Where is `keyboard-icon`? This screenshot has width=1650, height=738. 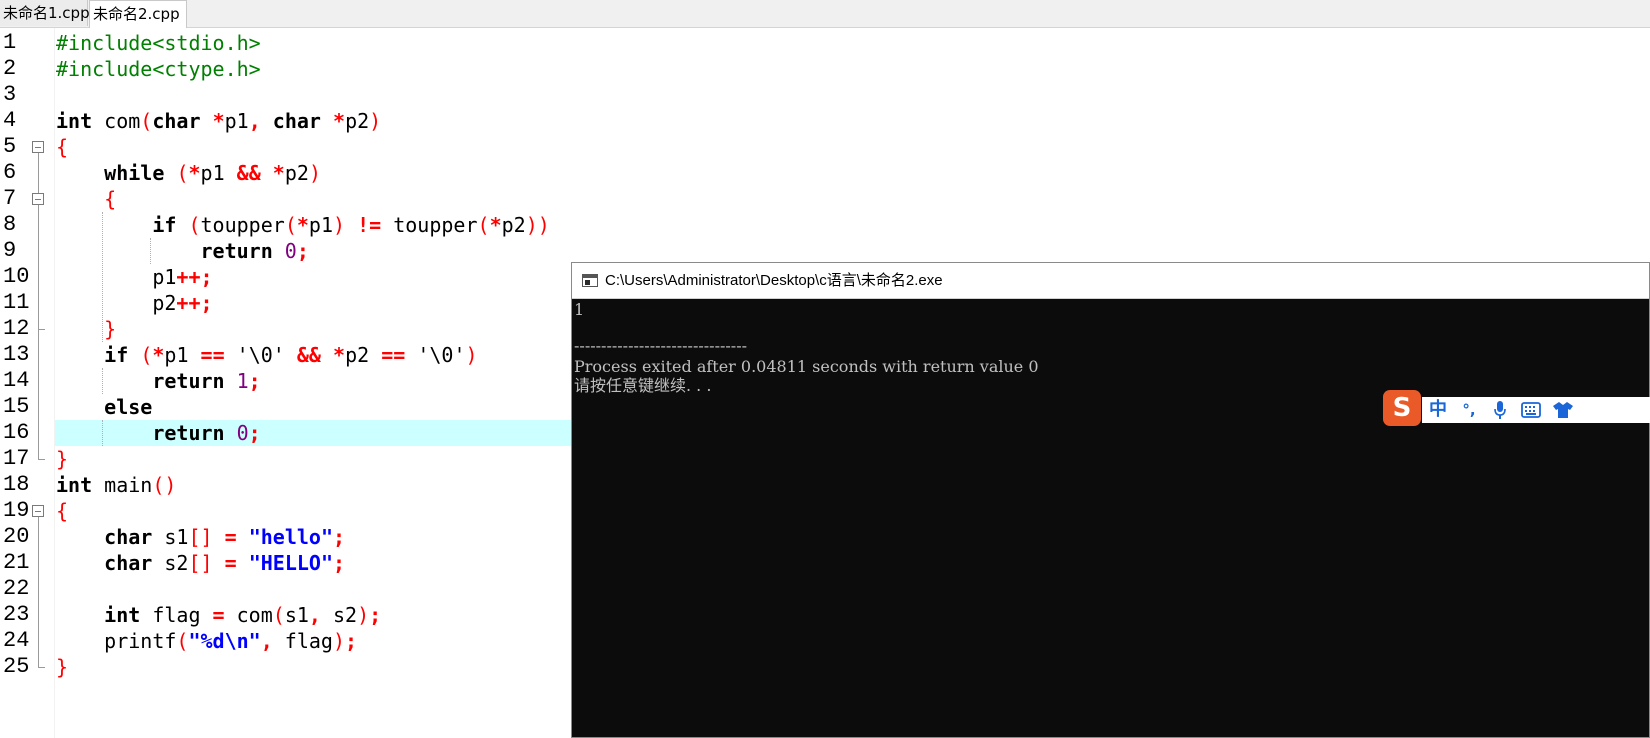
keyboard-icon is located at coordinates (1531, 410).